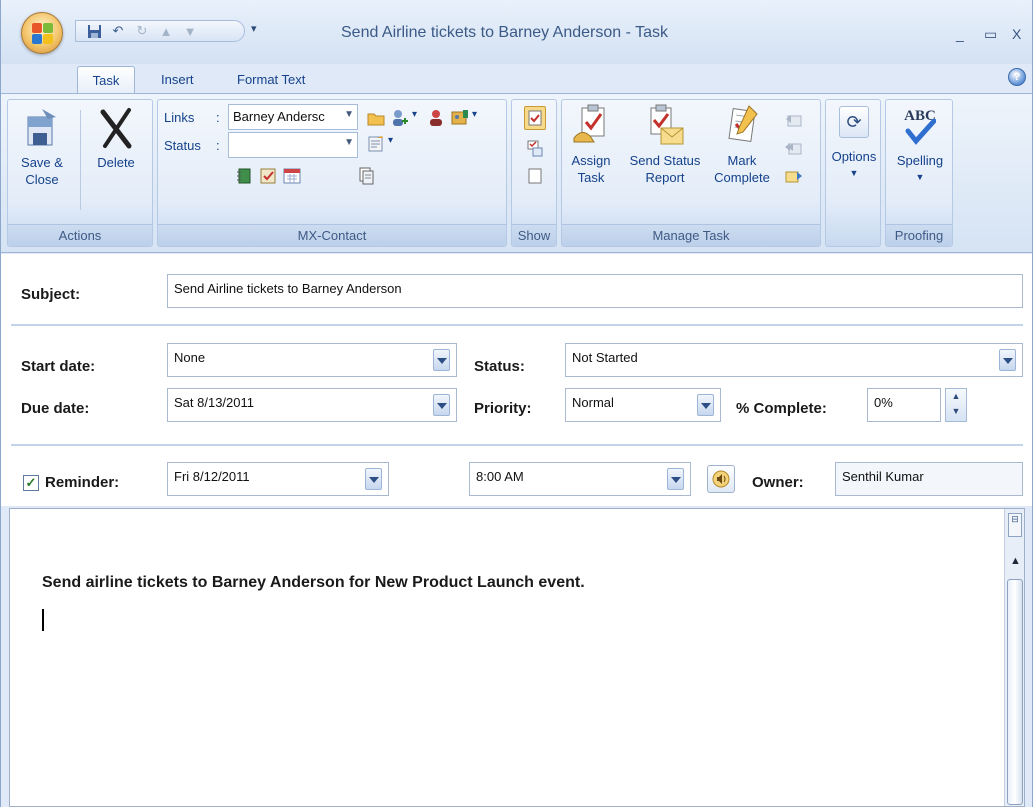  What do you see at coordinates (166, 31) in the screenshot?
I see `previous-item-icon: ▲` at bounding box center [166, 31].